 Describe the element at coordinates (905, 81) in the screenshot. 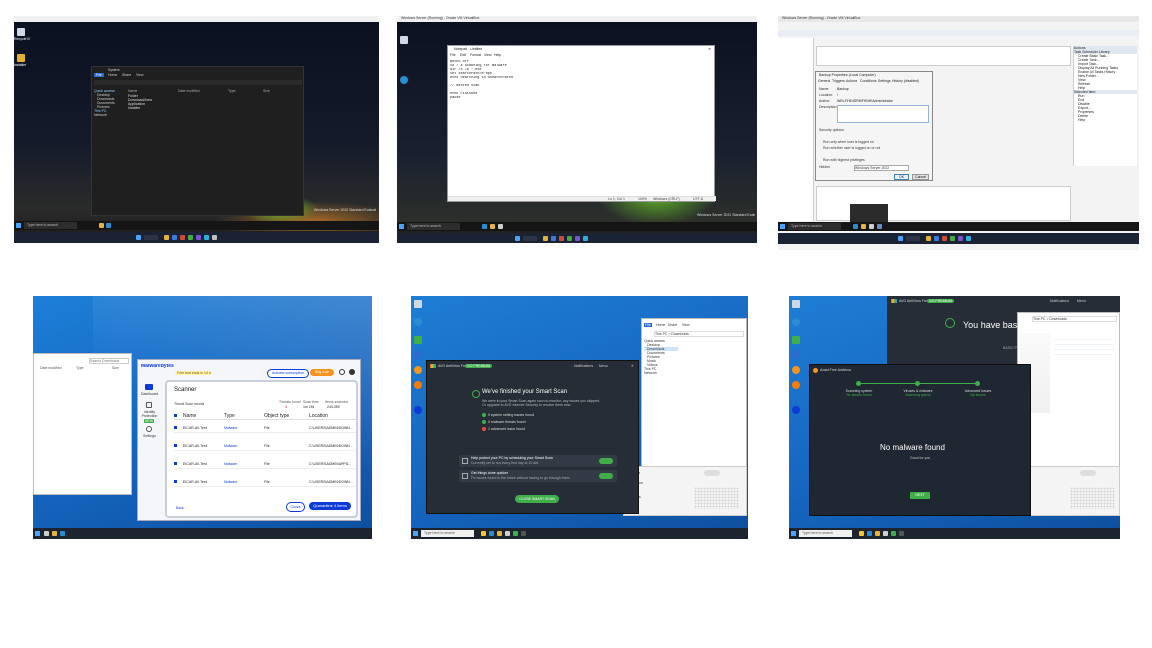

I see `tab-history: History (disabled)` at that location.